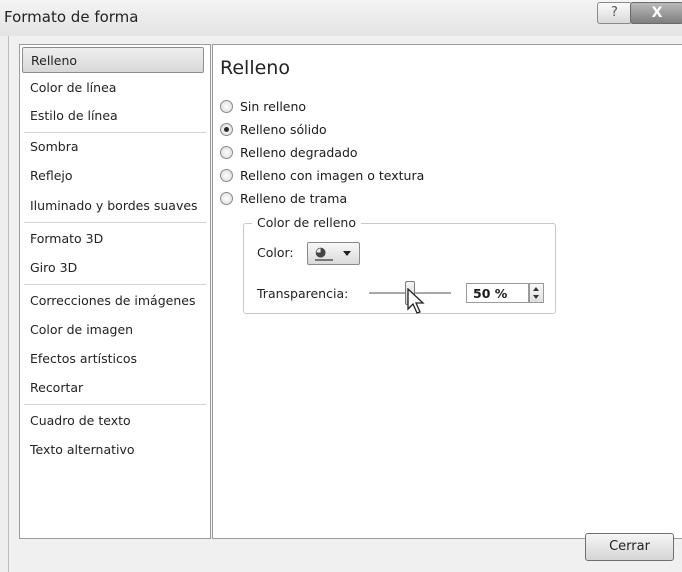 The height and width of the screenshot is (572, 682). Describe the element at coordinates (113, 330) in the screenshot. I see `nav-item-color-de-imagen: Color de imagen` at that location.